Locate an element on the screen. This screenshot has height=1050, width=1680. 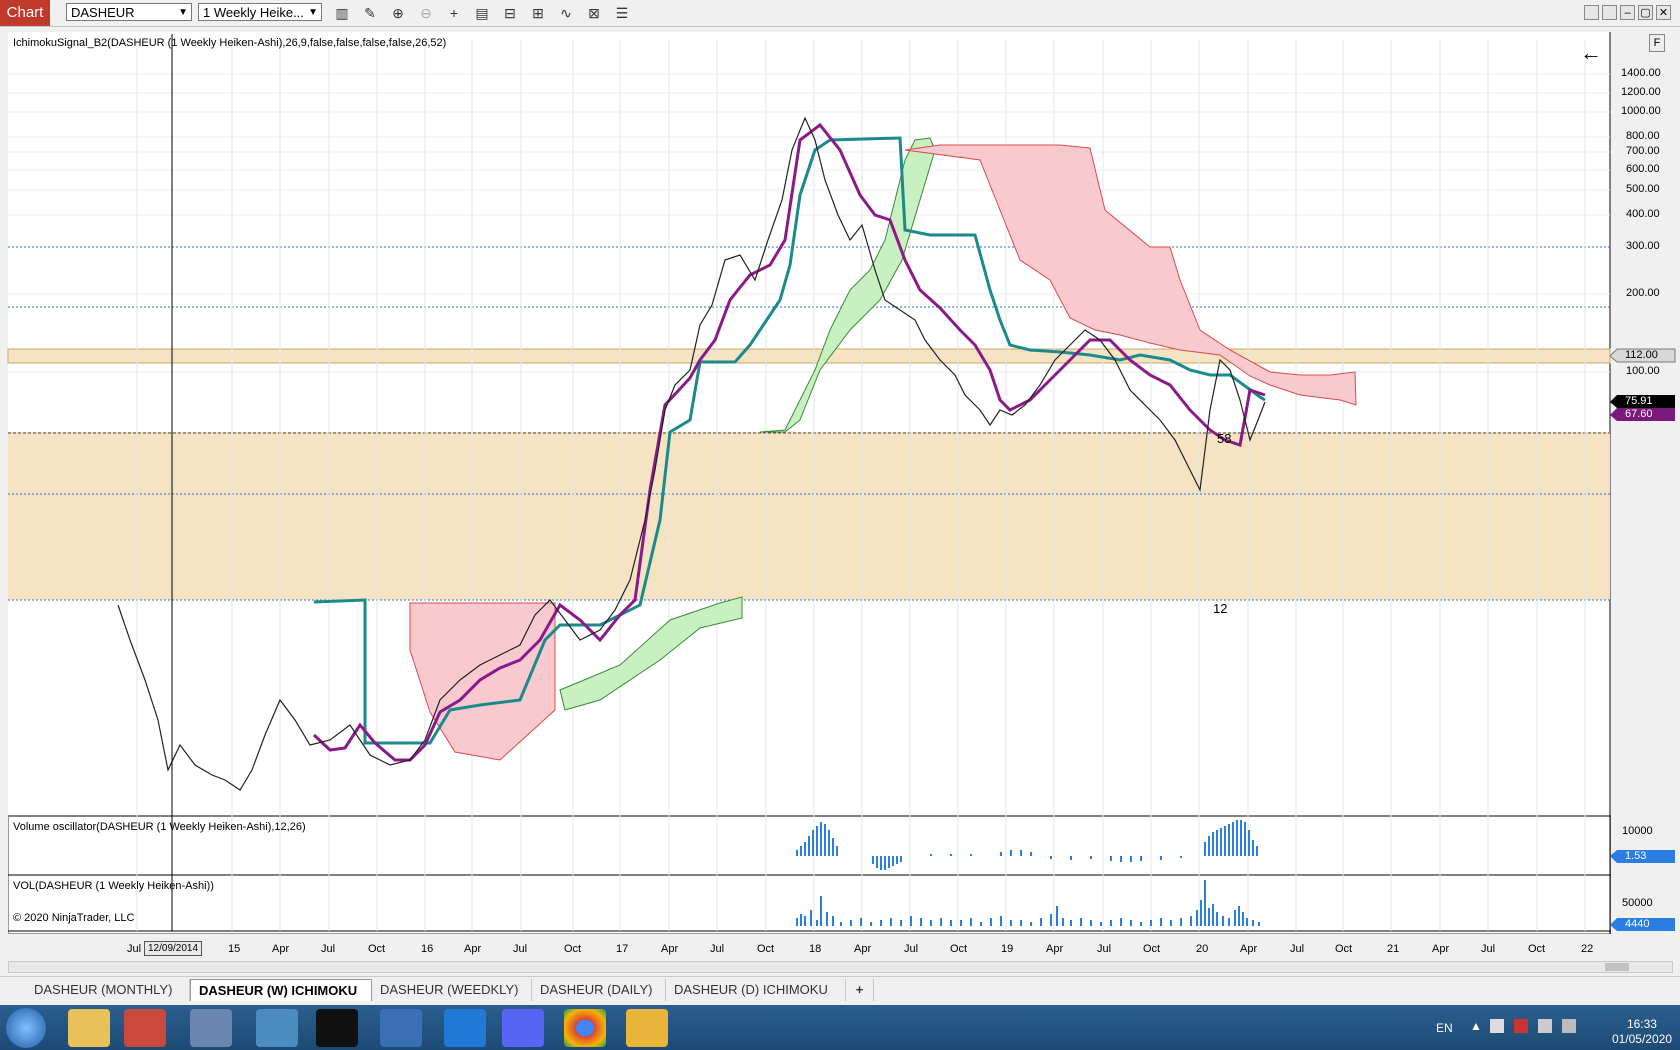
y-axis-label: 1400.00 is located at coordinates (1641, 73).